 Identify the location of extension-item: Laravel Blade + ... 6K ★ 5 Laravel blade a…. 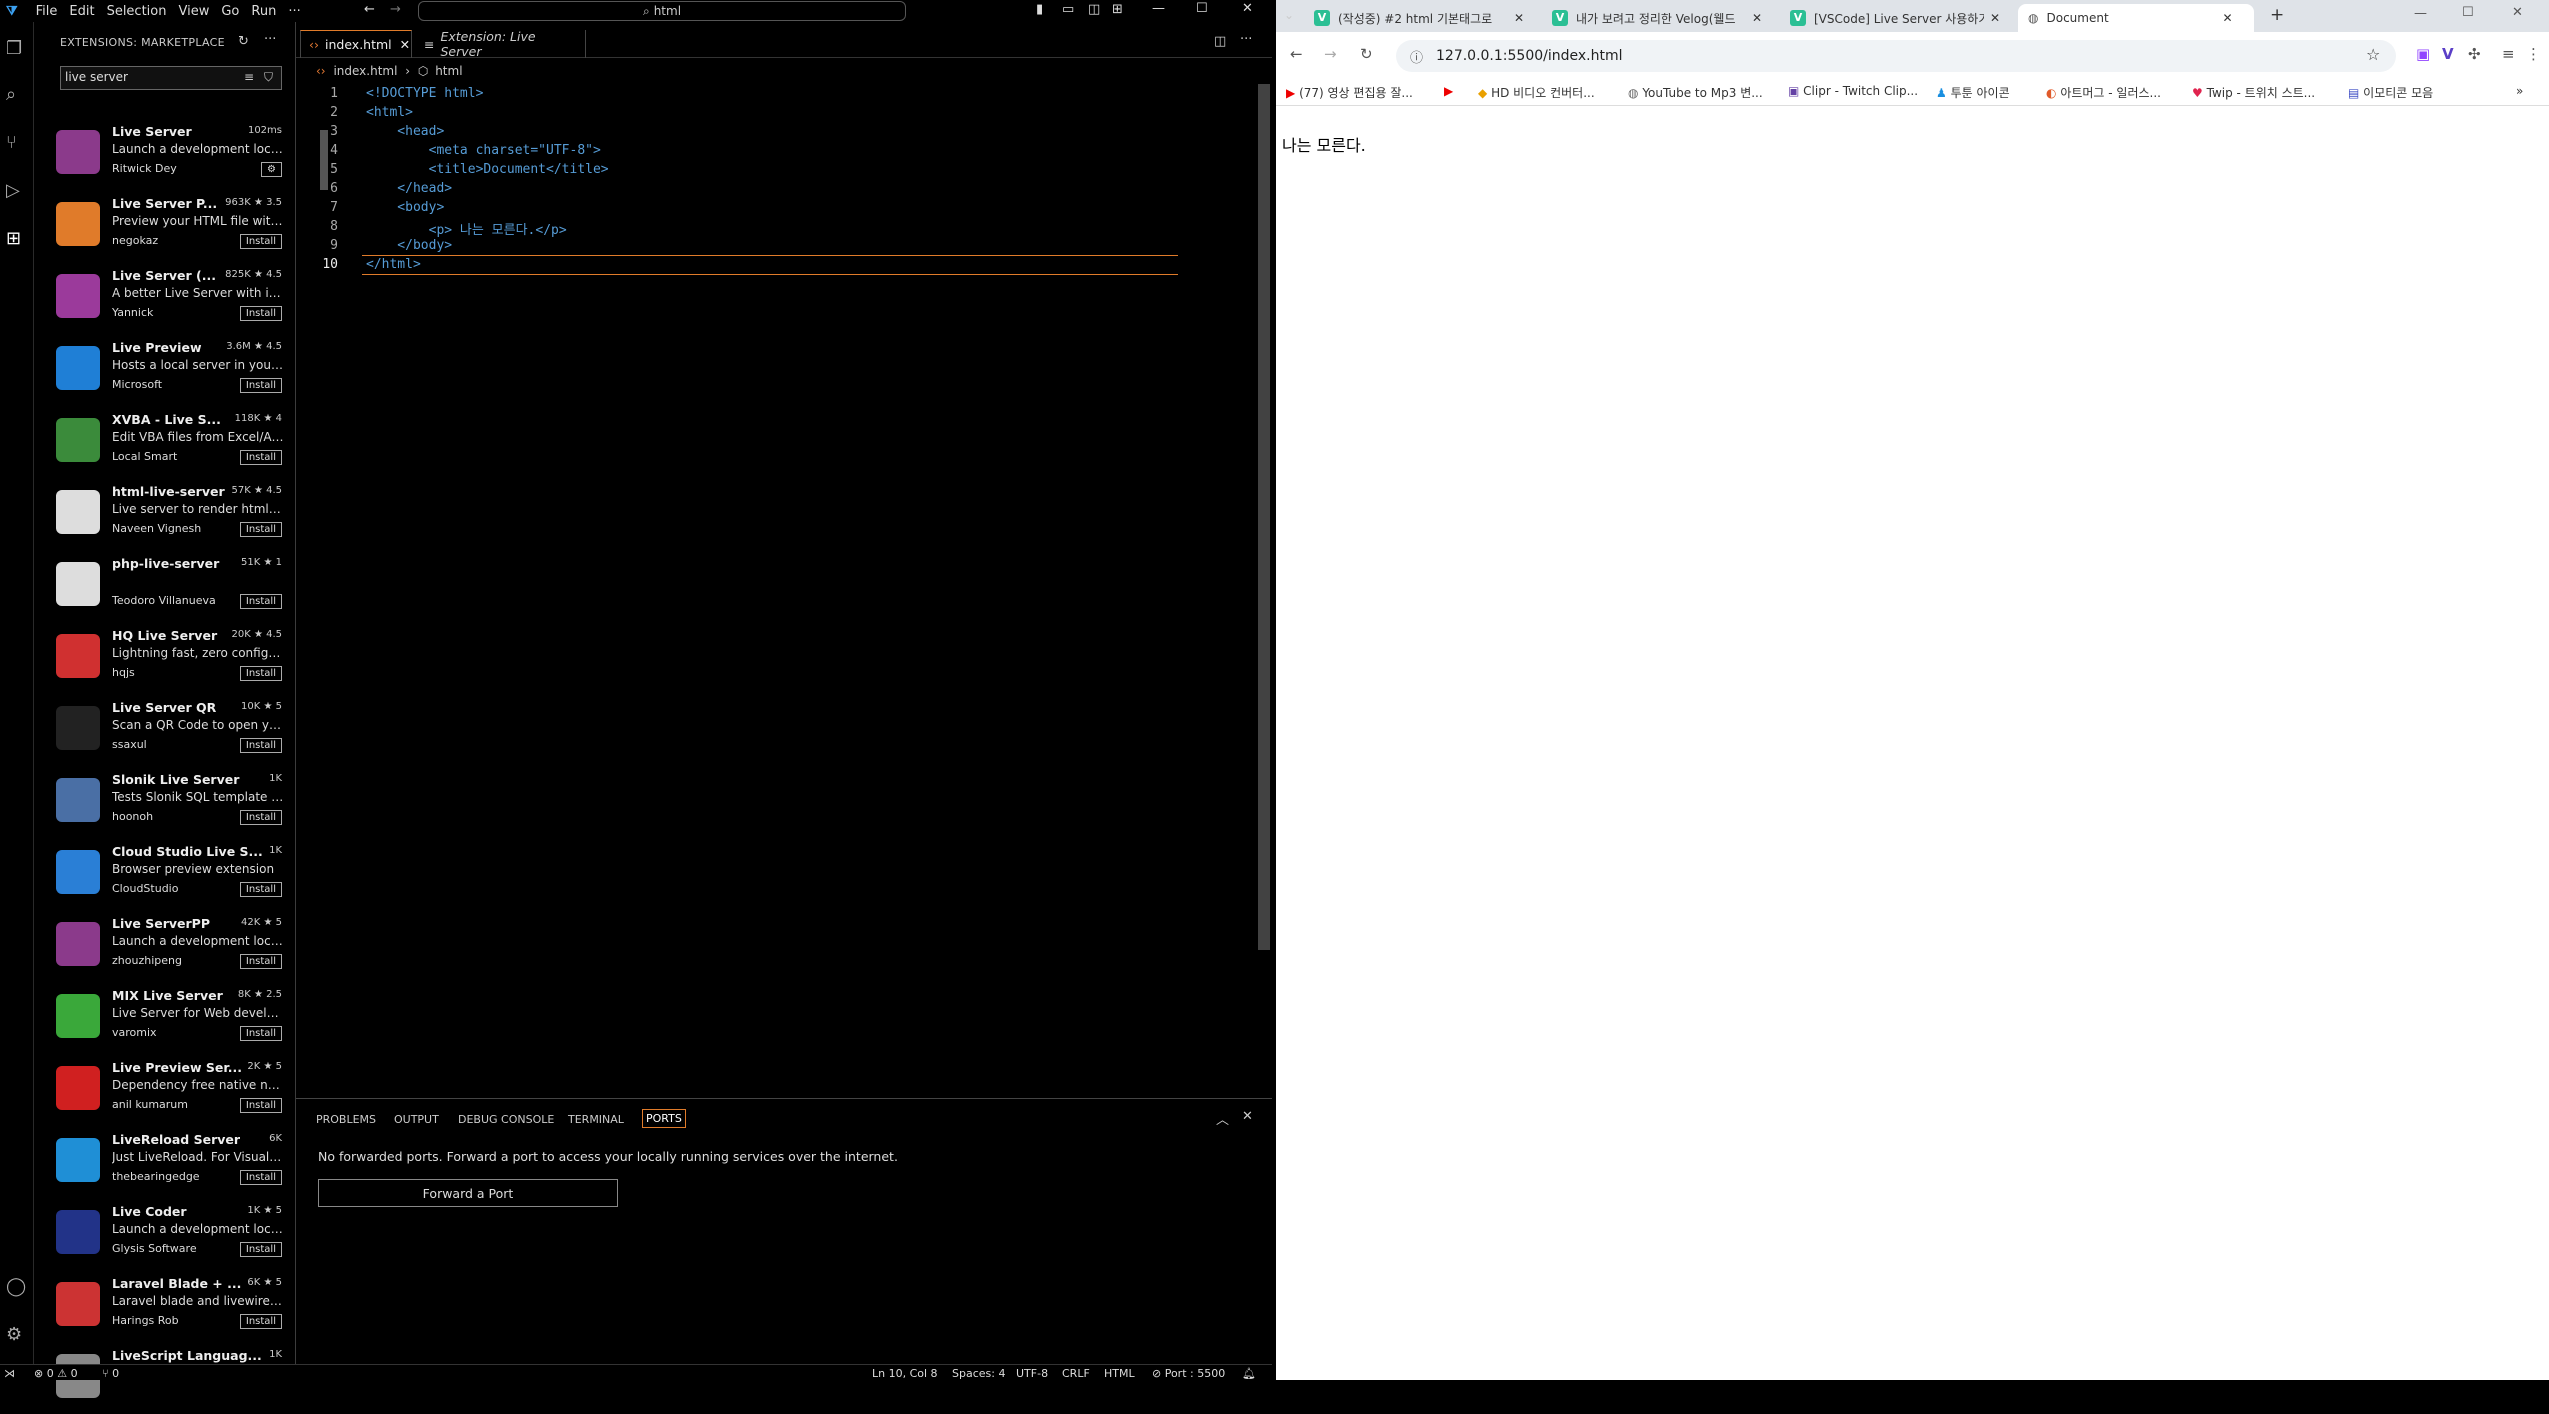
(165, 1306).